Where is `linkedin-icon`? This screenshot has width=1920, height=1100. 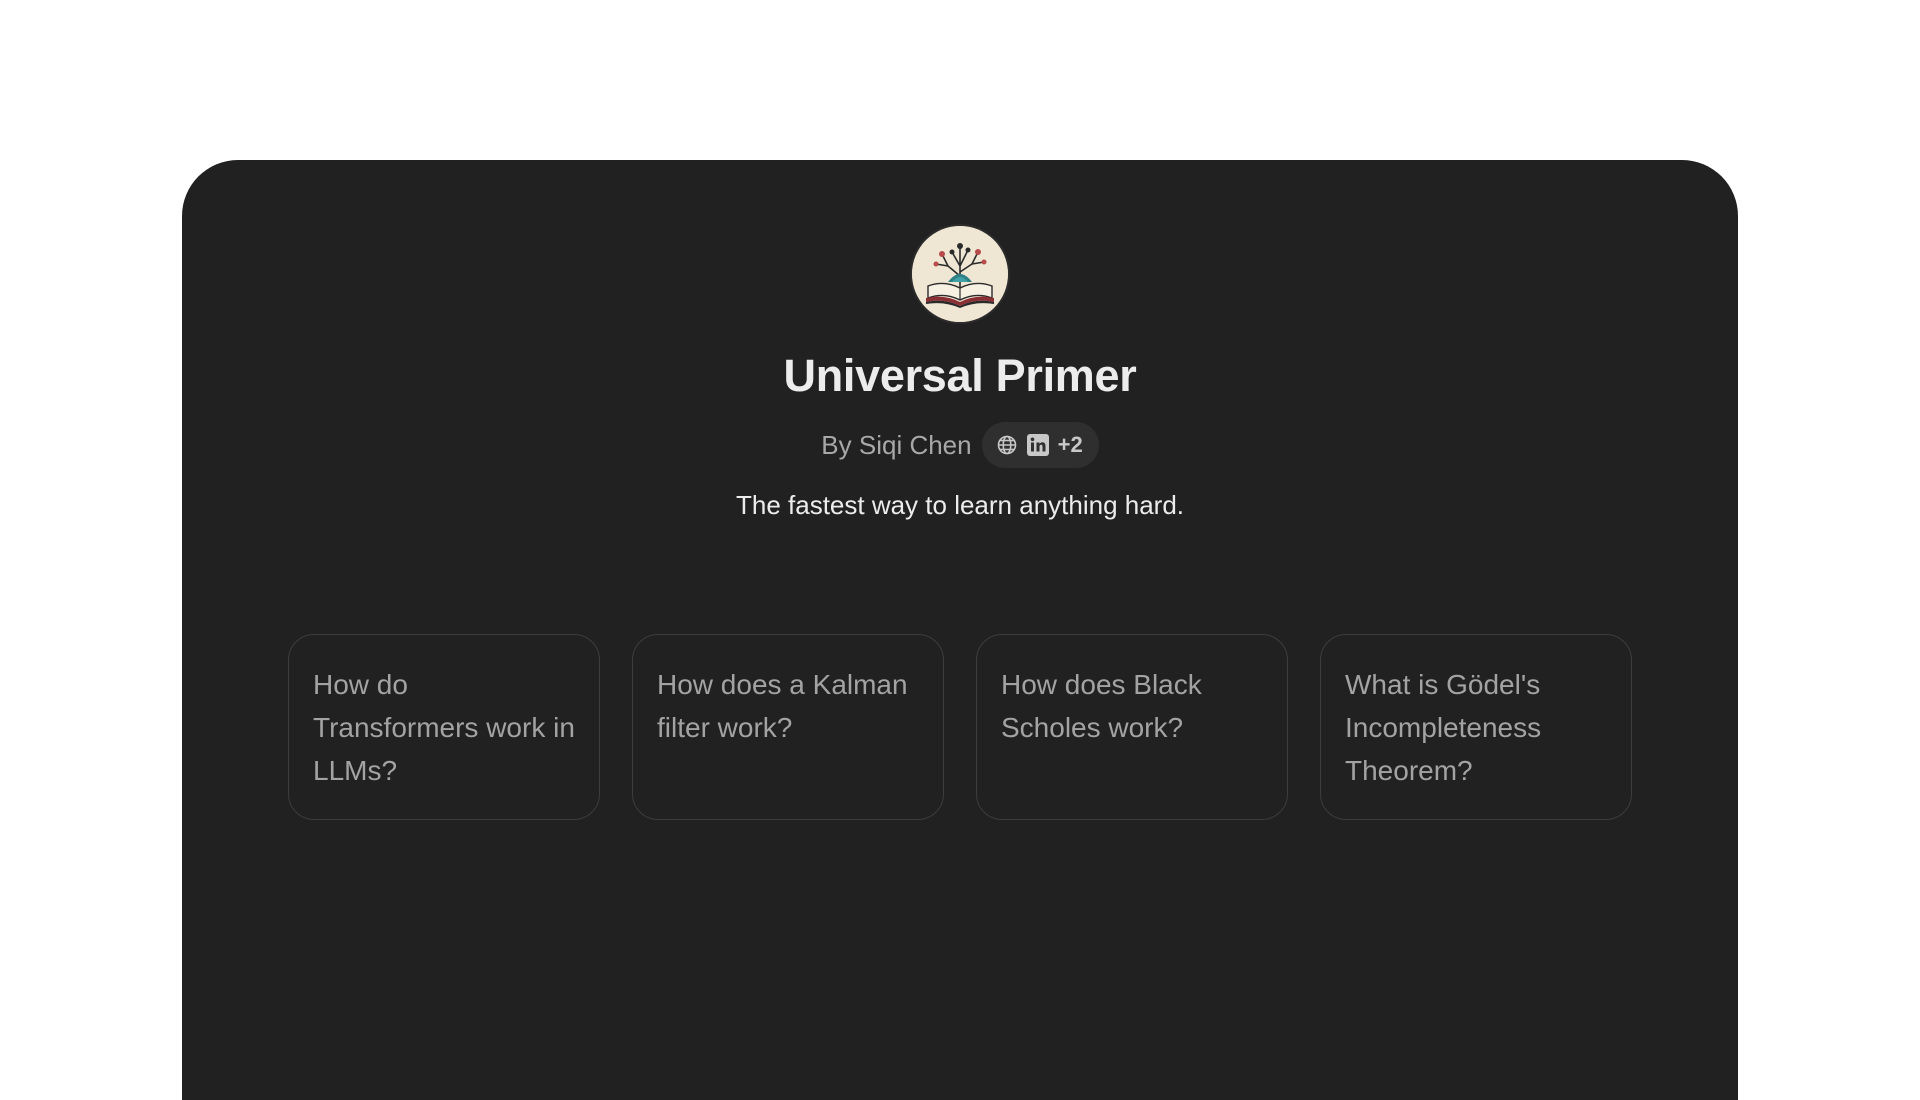
linkedin-icon is located at coordinates (1037, 445).